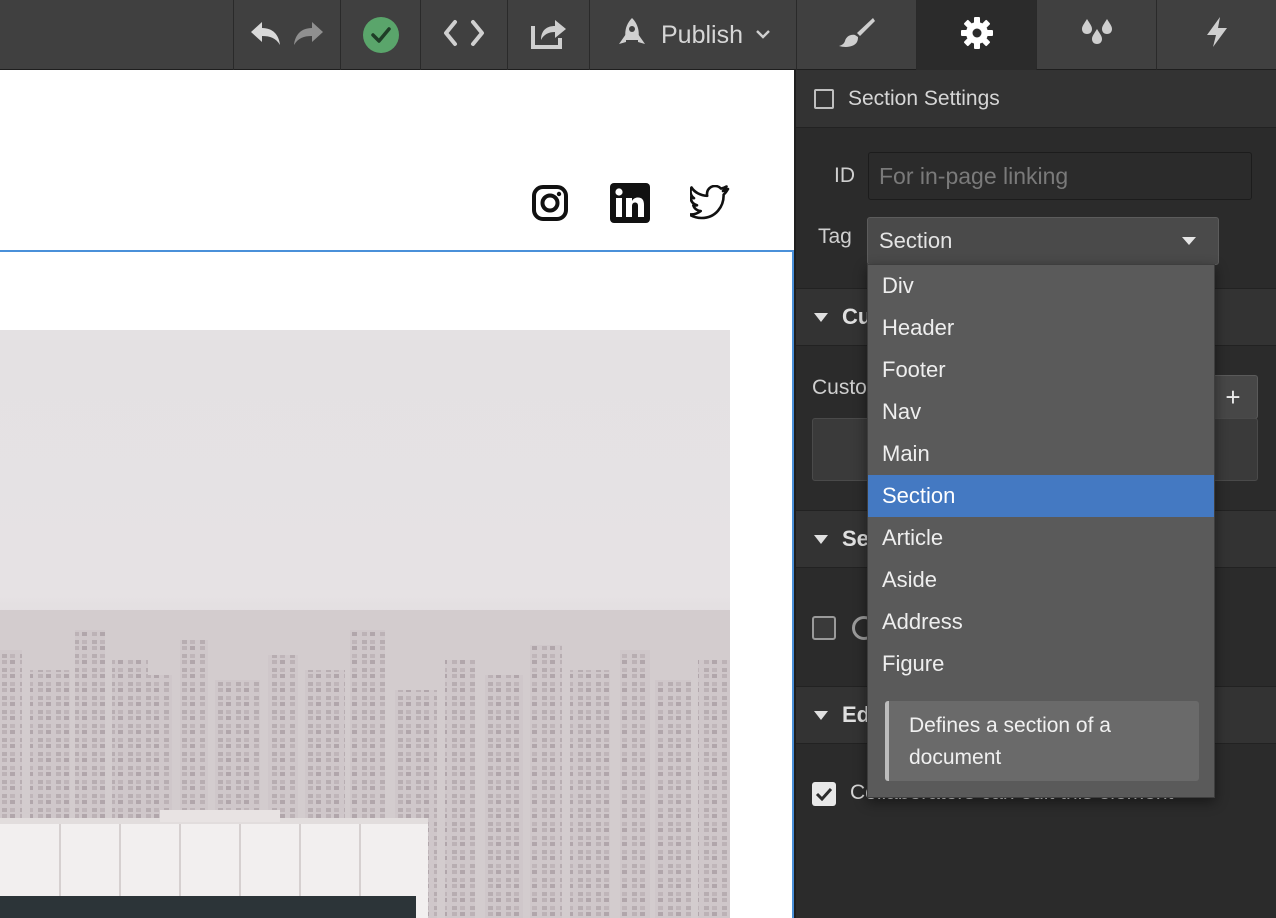  I want to click on plus-icon: +, so click(1233, 396).